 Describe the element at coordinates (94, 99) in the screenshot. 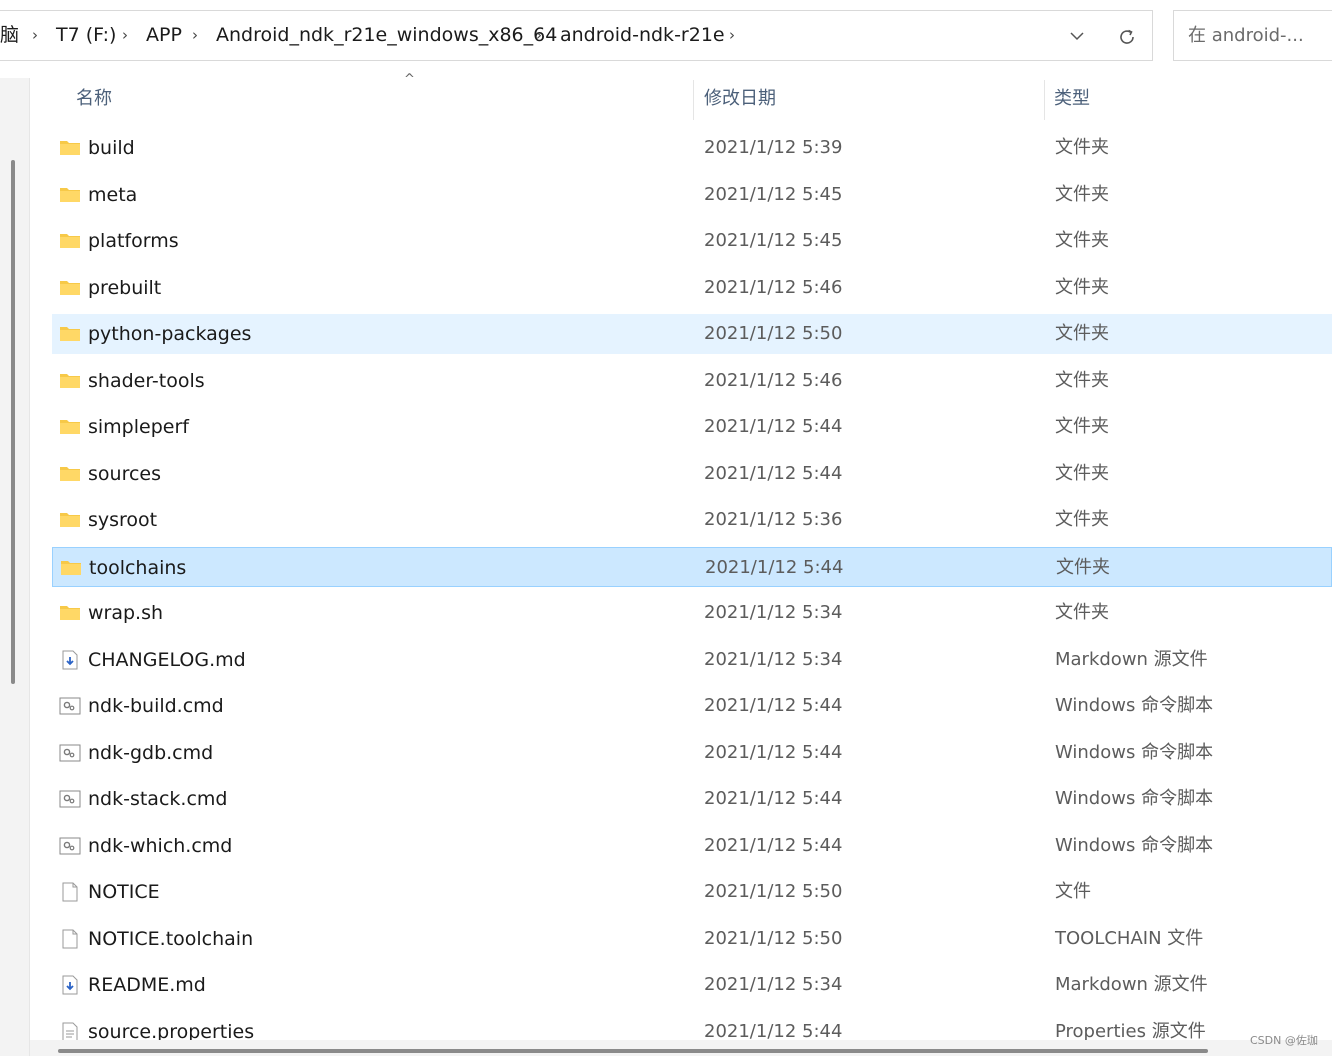

I see `column-header-name: 名称` at that location.